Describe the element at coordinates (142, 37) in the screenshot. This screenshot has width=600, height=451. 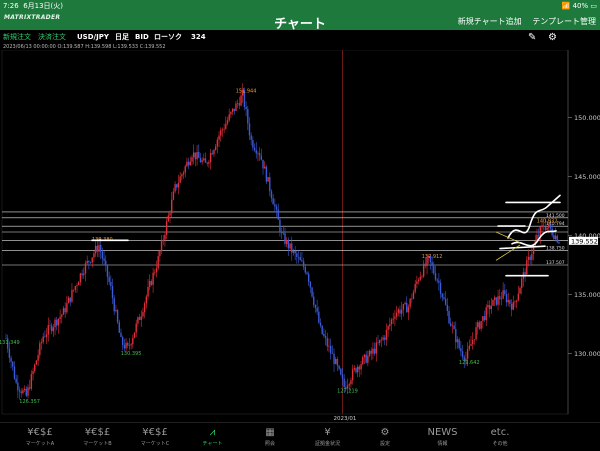
I see `side-selector: BID` at that location.